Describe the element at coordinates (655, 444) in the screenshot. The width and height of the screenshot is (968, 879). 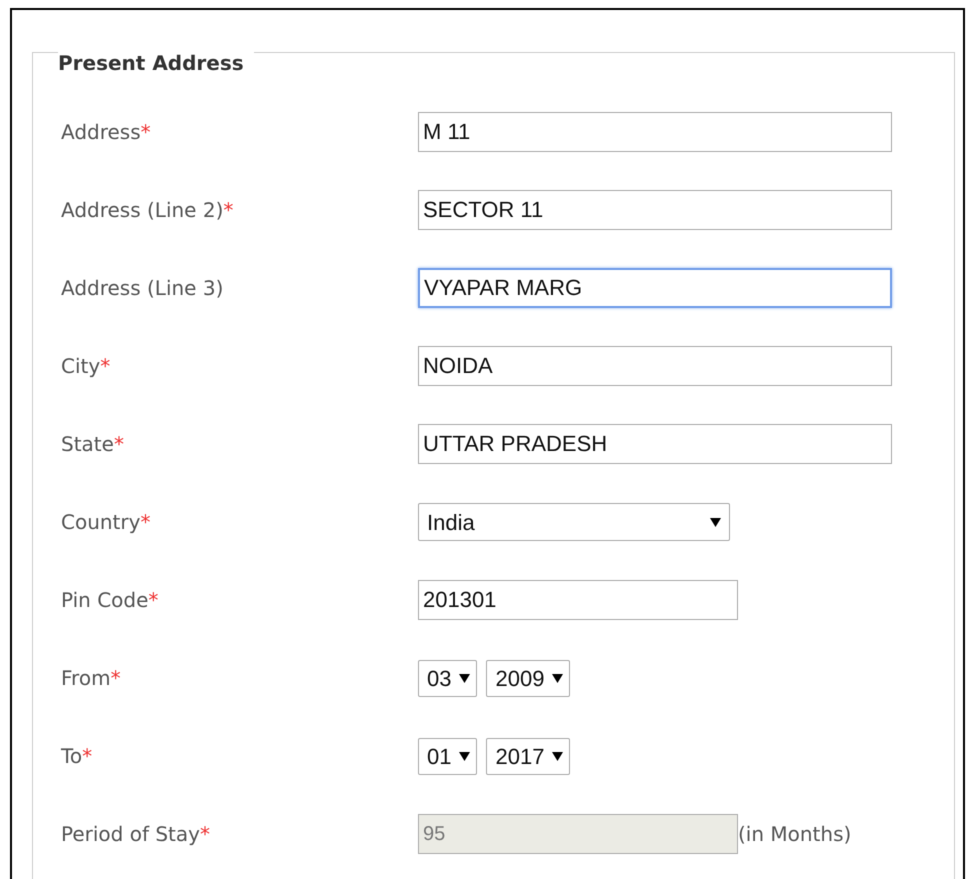
I see `input-field: UTTAR PRADESH` at that location.